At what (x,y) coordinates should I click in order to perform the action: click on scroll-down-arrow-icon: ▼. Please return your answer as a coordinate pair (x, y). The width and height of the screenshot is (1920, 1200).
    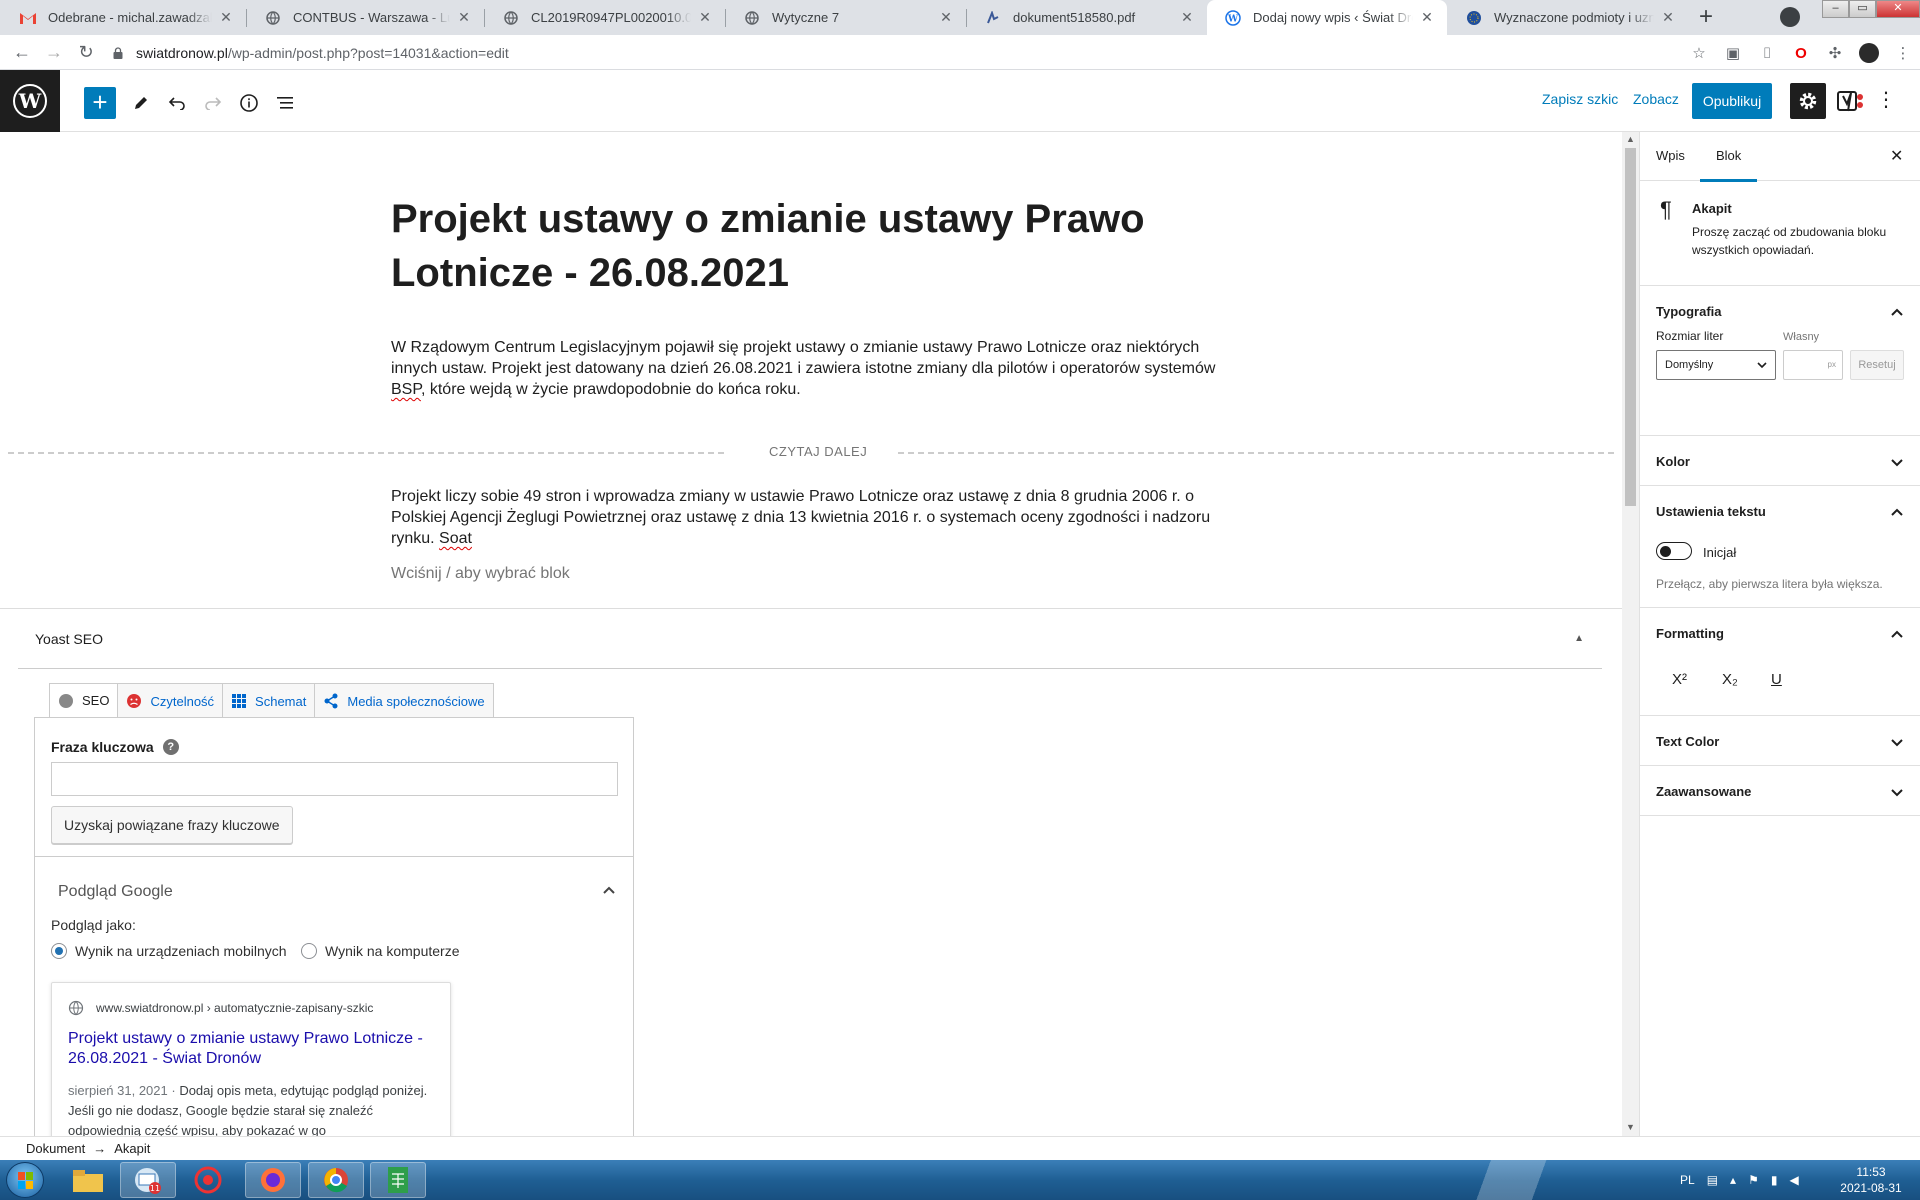
    Looking at the image, I should click on (1630, 1127).